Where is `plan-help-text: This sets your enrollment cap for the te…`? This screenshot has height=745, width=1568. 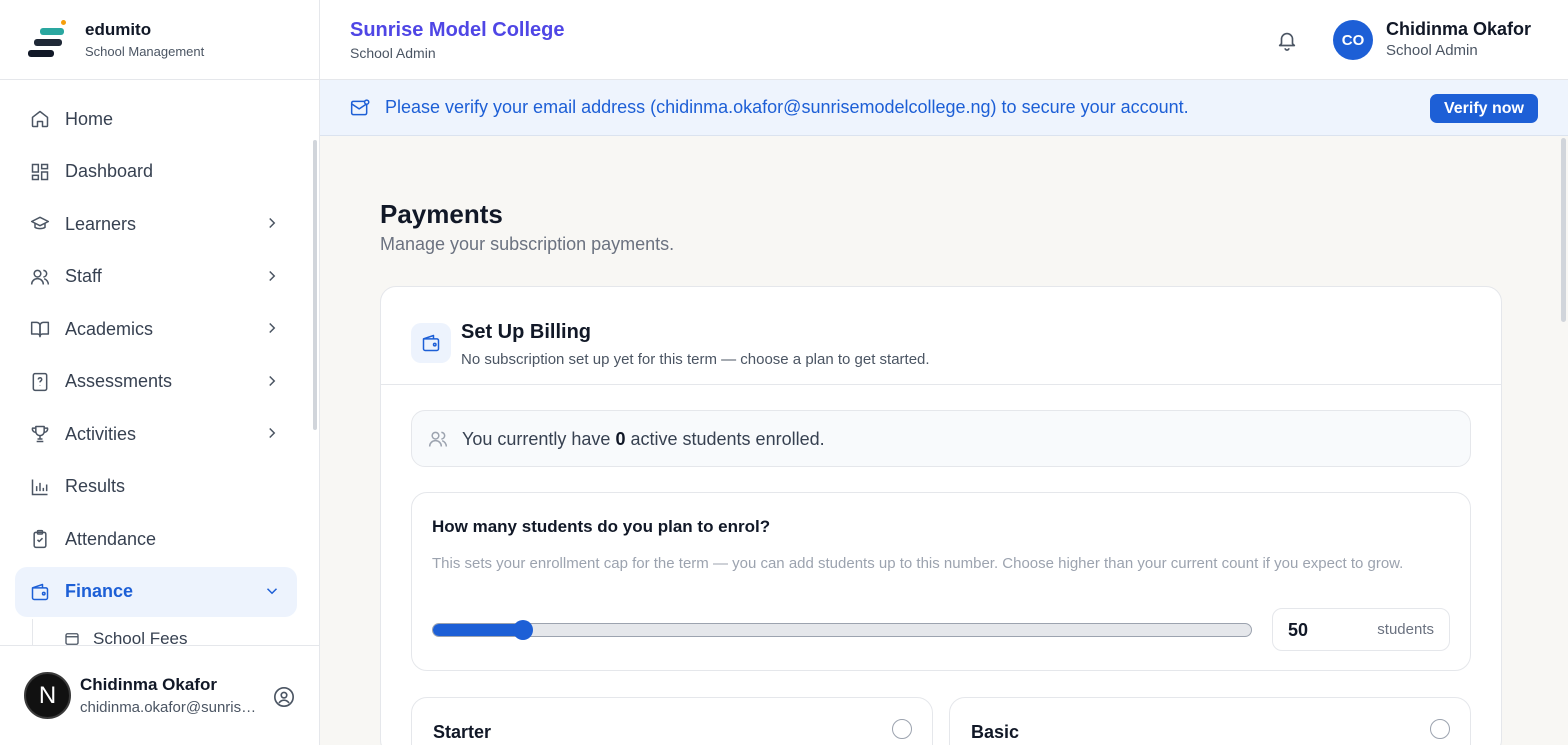
plan-help-text: This sets your enrollment cap for the te… is located at coordinates (918, 563).